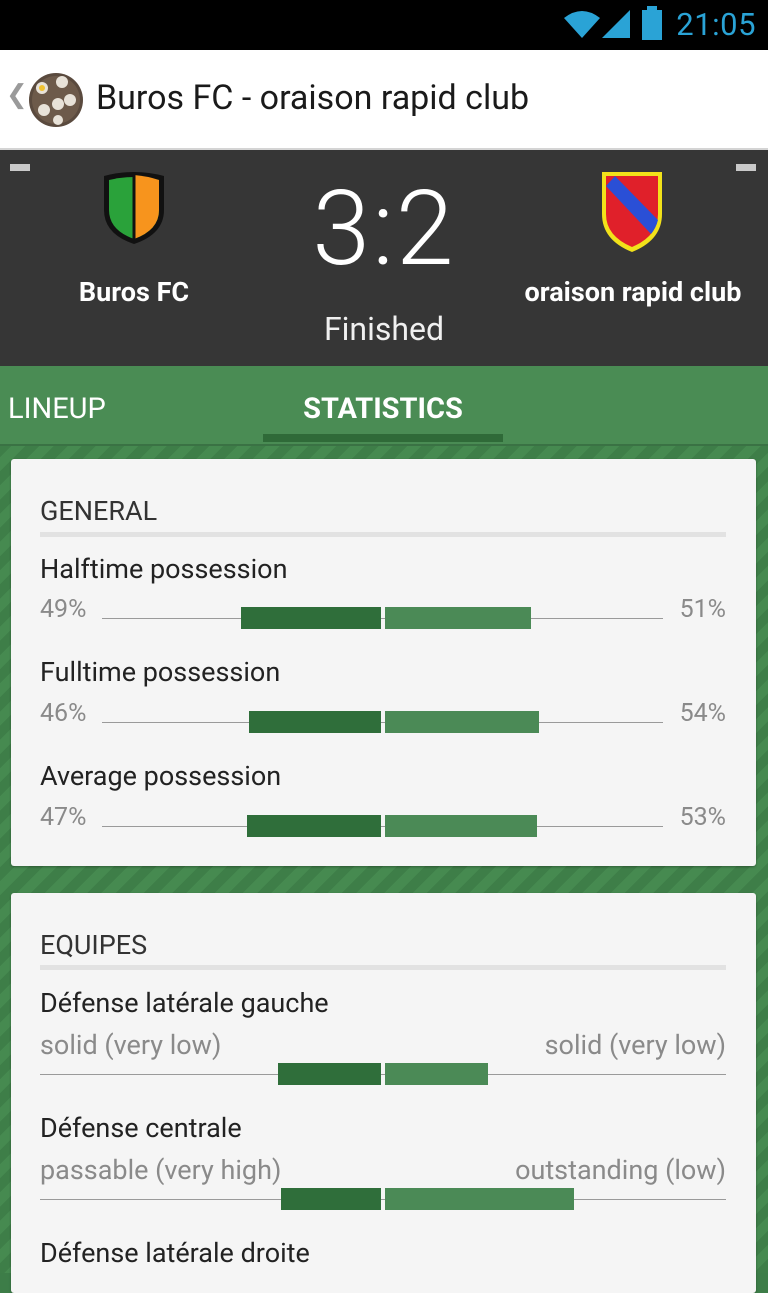 The image size is (768, 1293). Describe the element at coordinates (141, 1128) in the screenshot. I see `stat-label: Défense centrale` at that location.